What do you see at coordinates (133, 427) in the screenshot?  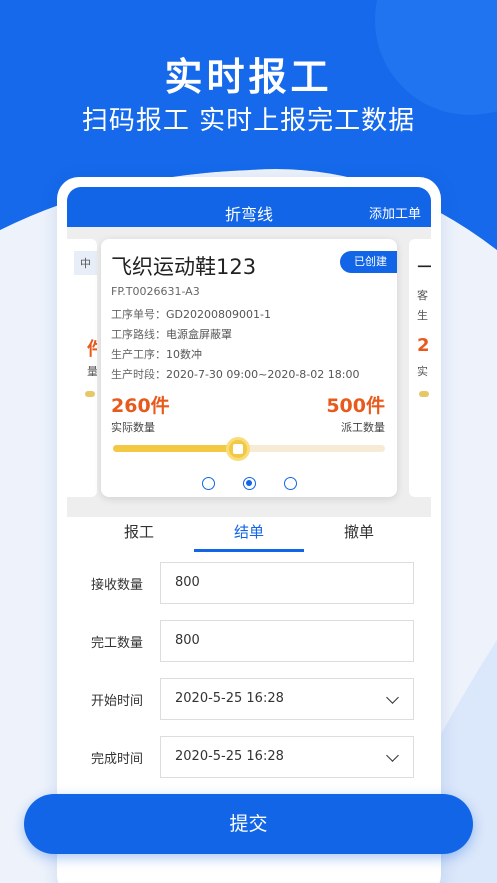 I see `actual-quantity-label: 实际数量` at bounding box center [133, 427].